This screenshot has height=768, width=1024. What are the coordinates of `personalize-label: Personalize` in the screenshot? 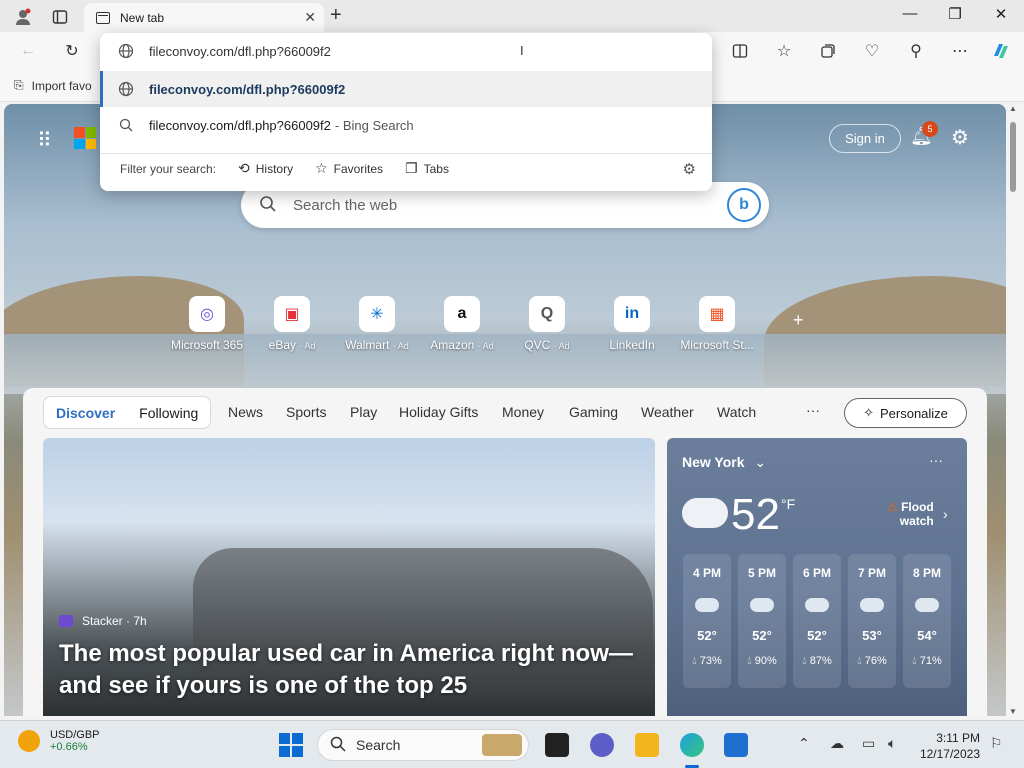 It's located at (913, 413).